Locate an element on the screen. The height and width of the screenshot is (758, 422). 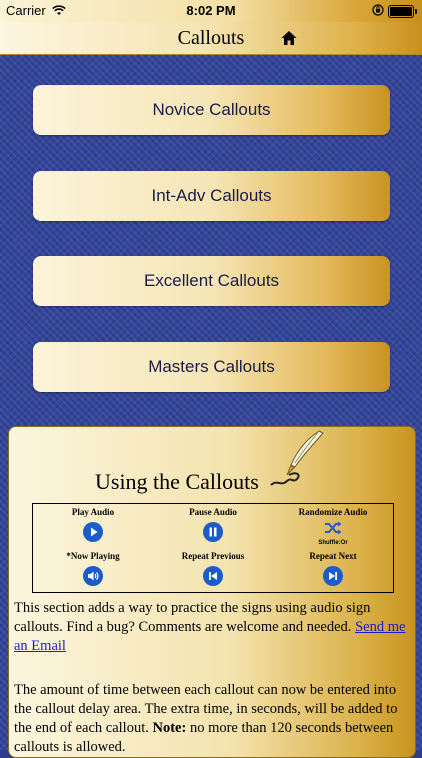
now-playing-label: *Now Playing is located at coordinates (93, 556).